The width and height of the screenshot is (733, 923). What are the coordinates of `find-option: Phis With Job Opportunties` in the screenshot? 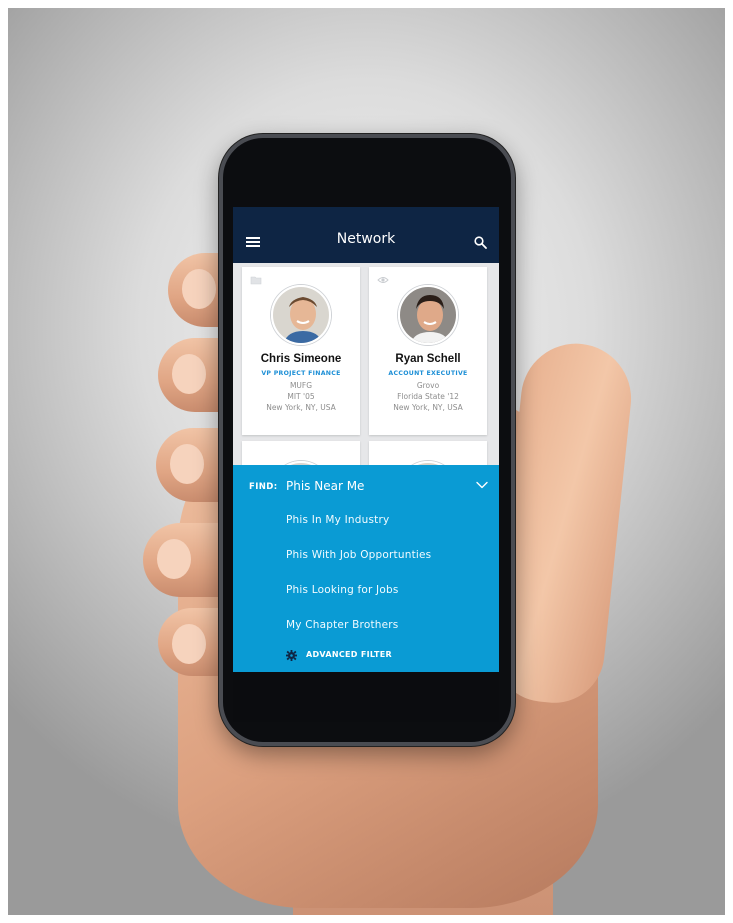 It's located at (358, 555).